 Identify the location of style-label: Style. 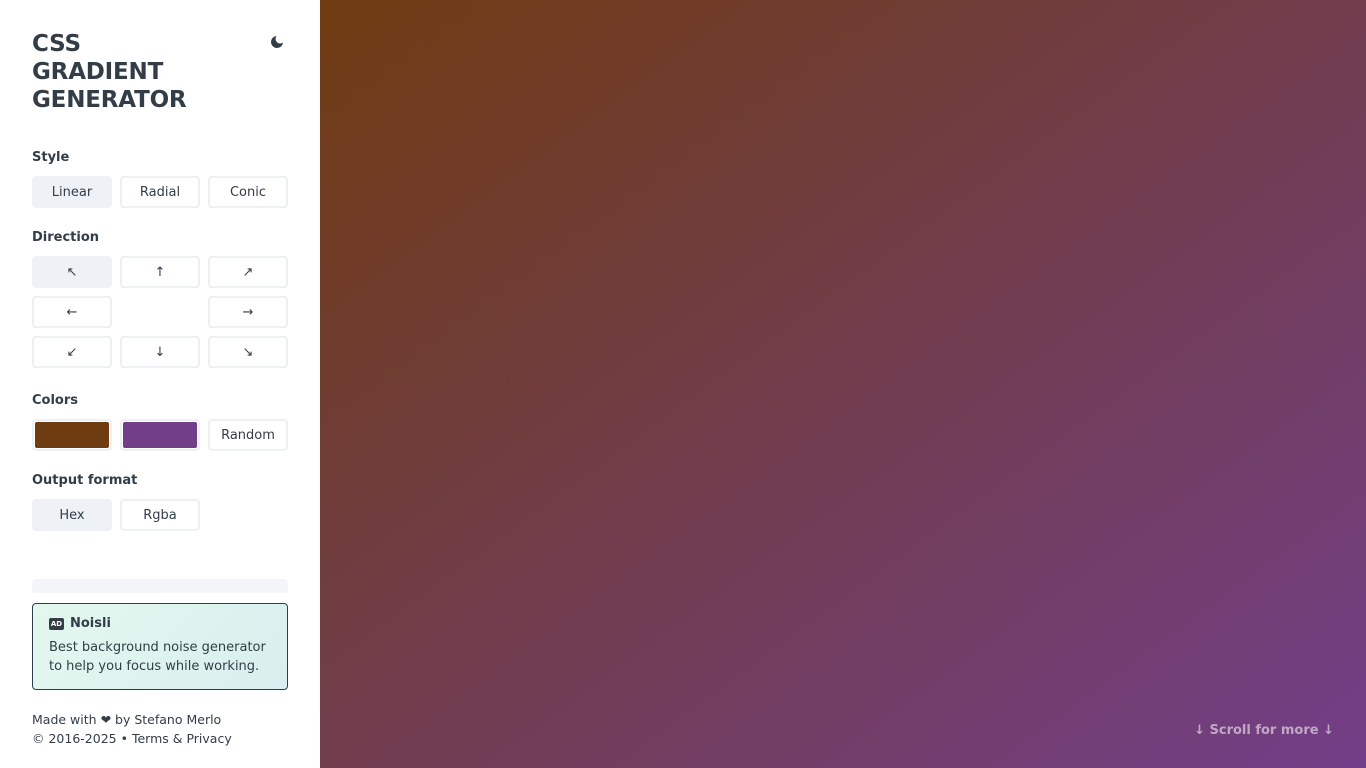
(51, 157).